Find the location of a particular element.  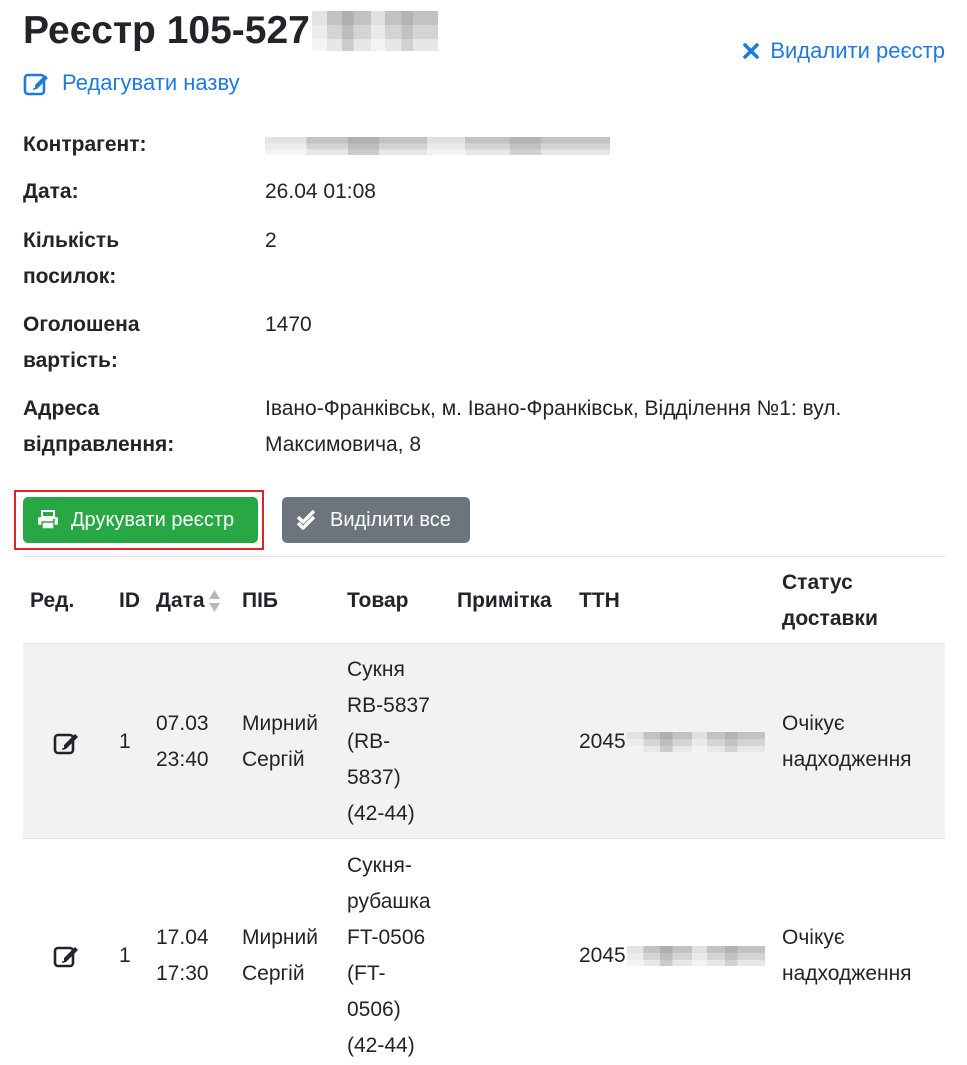

pen-square-icon is located at coordinates (35, 84).